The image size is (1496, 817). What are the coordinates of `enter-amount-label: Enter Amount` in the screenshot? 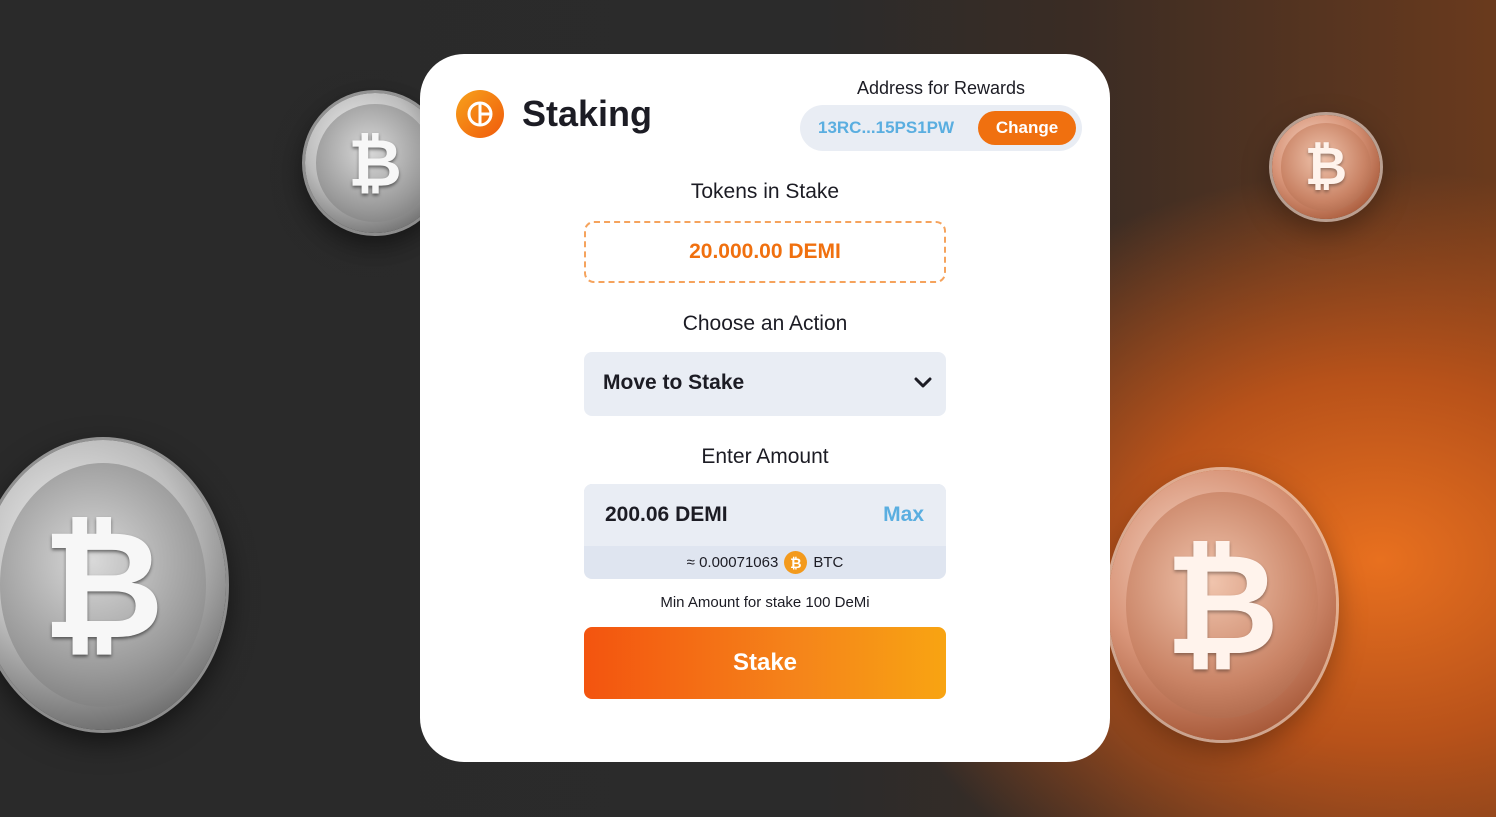 It's located at (765, 456).